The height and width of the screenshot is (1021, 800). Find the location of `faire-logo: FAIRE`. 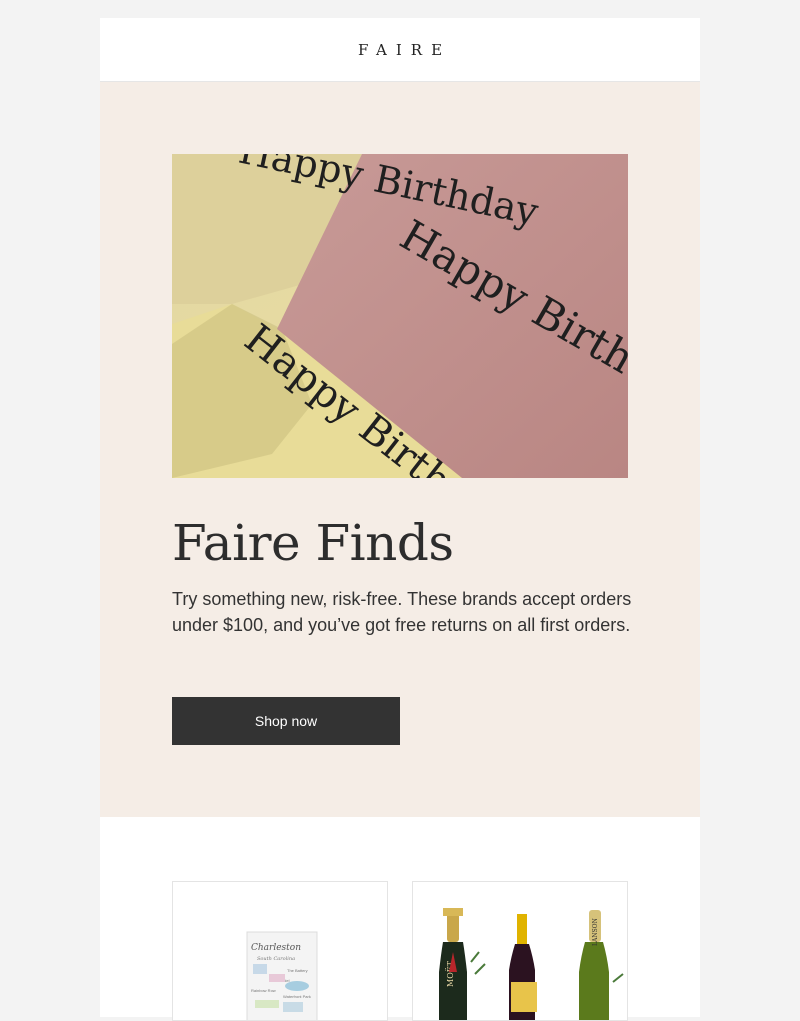

faire-logo: FAIRE is located at coordinates (400, 50).